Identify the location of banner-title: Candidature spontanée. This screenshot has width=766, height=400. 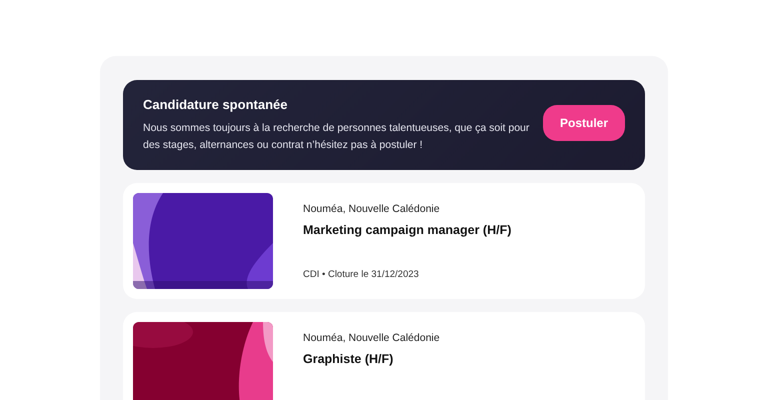
(215, 104).